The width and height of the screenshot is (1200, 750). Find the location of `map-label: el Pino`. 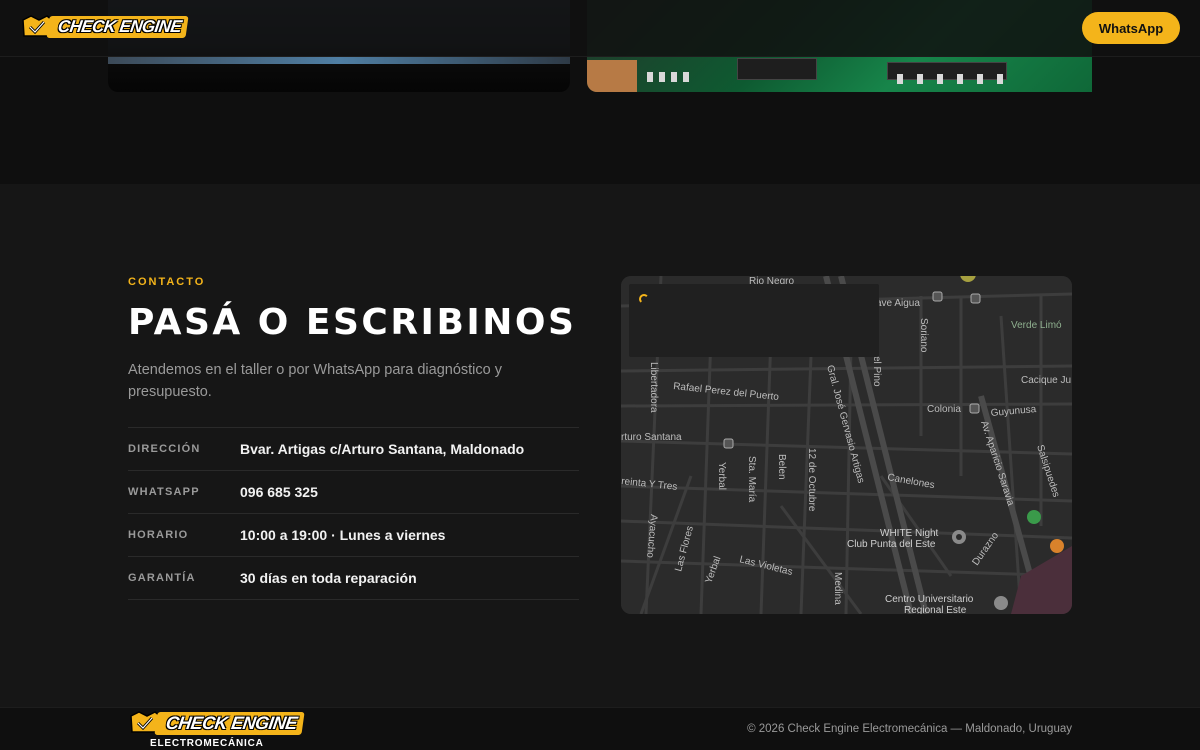

map-label: el Pino is located at coordinates (876, 371).